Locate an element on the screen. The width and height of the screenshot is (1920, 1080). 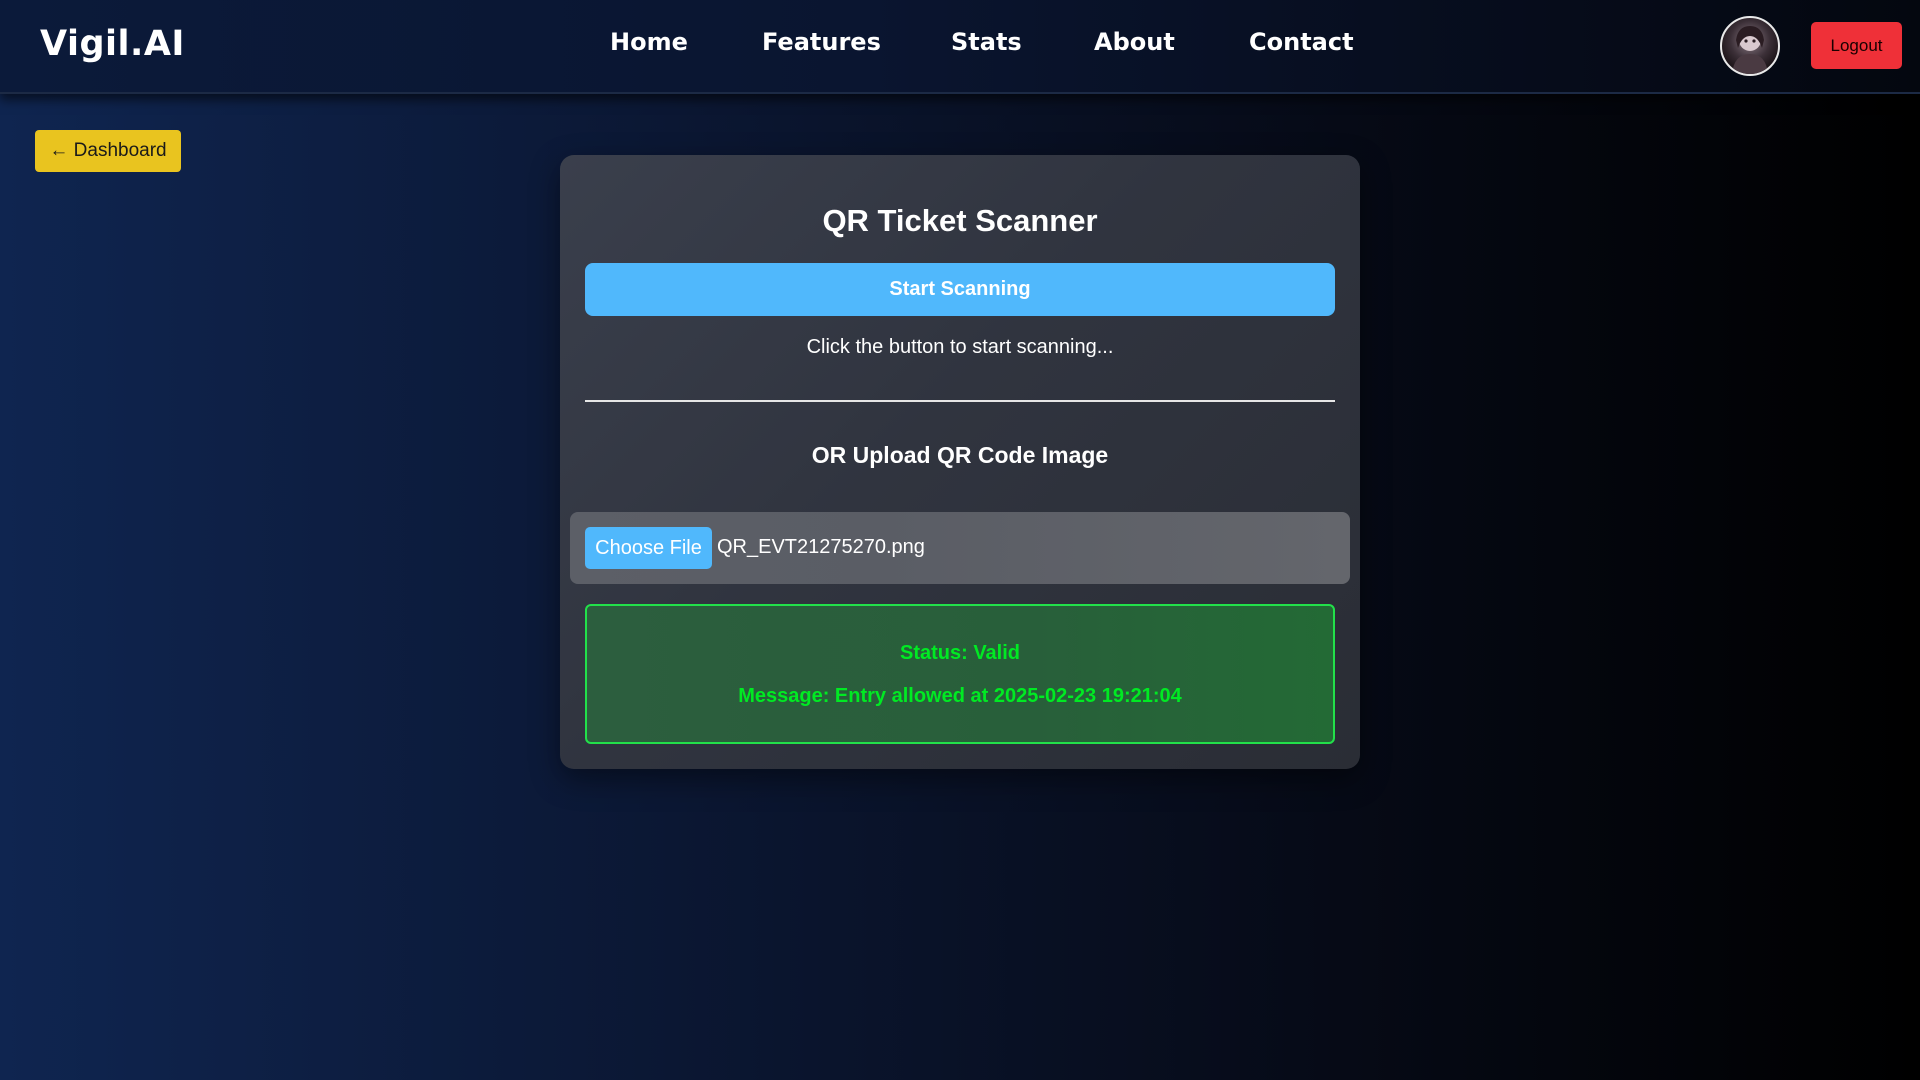
choose-file-button: Choose File is located at coordinates (648, 548).